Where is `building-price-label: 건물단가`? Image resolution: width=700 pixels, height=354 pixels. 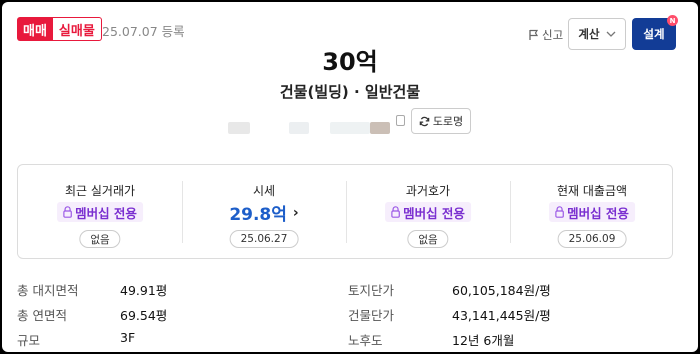 building-price-label: 건물단가 is located at coordinates (371, 315).